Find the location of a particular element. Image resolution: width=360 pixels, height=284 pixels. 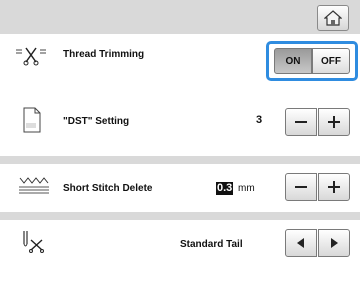

short-stitch-value: 0.3 is located at coordinates (225, 188).